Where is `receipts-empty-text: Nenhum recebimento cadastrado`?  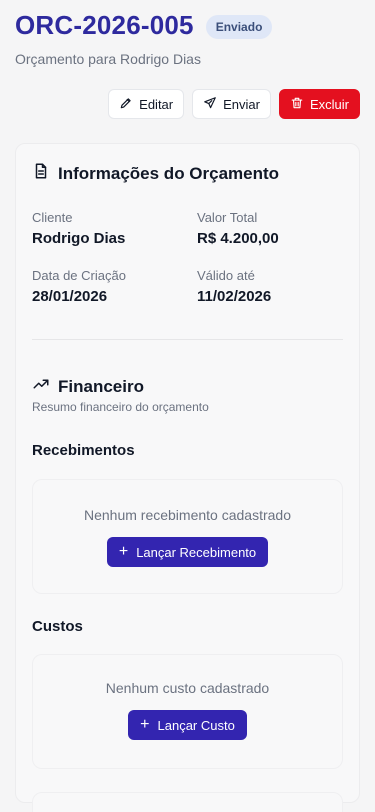 receipts-empty-text: Nenhum recebimento cadastrado is located at coordinates (187, 515).